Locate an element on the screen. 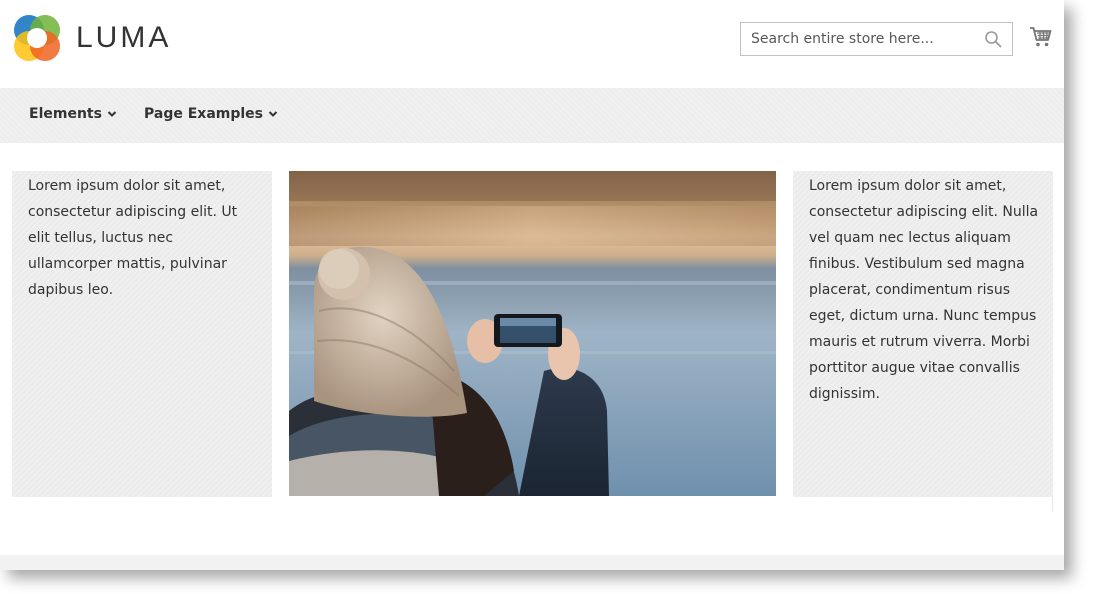 This screenshot has width=1094, height=600. nav-item-label: Elements is located at coordinates (65, 114).